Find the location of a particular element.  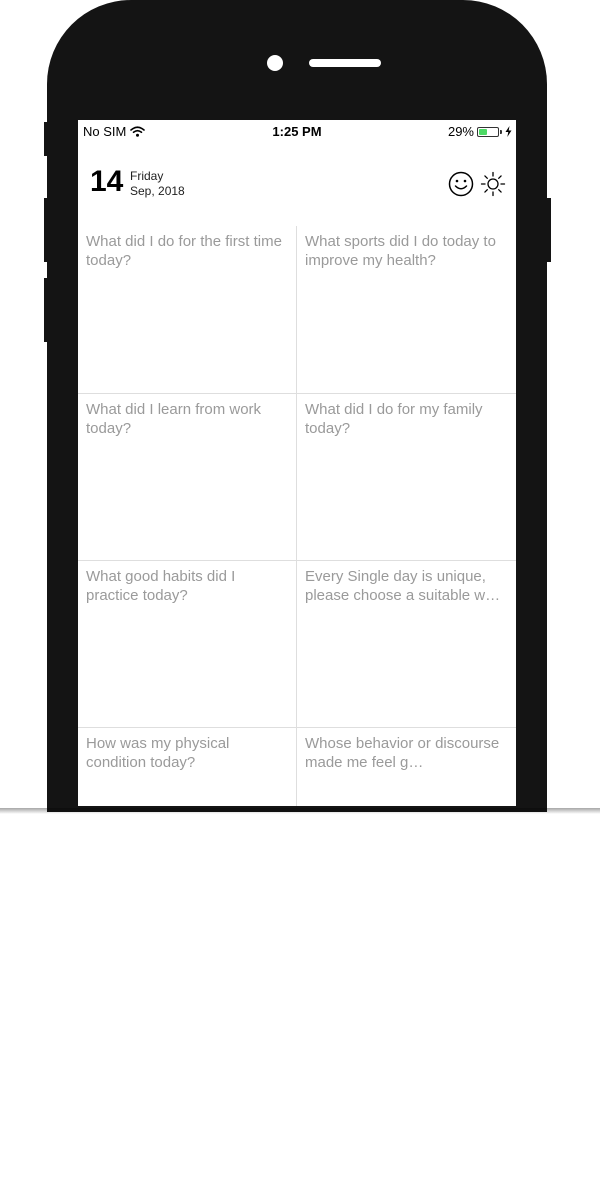

prompt-text: What did I do for my family today? is located at coordinates (394, 419).